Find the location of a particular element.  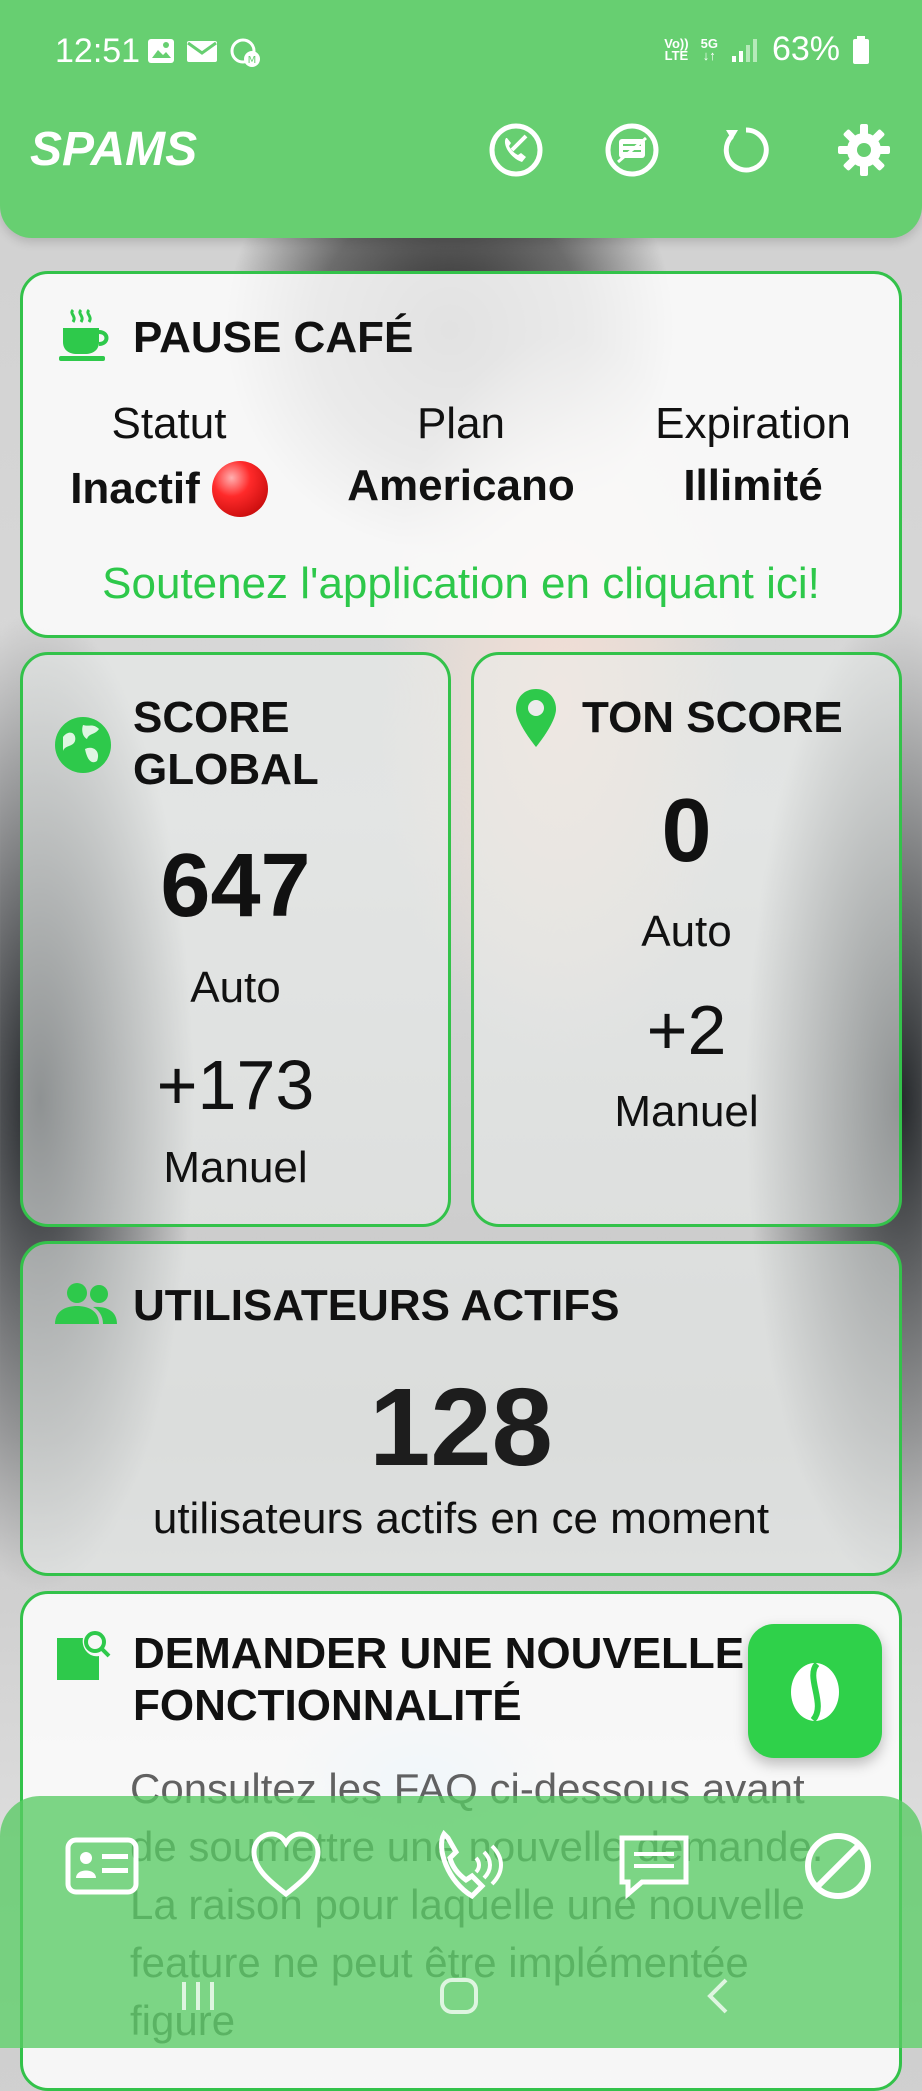

global-manual-value: +173 is located at coordinates (235, 1085).